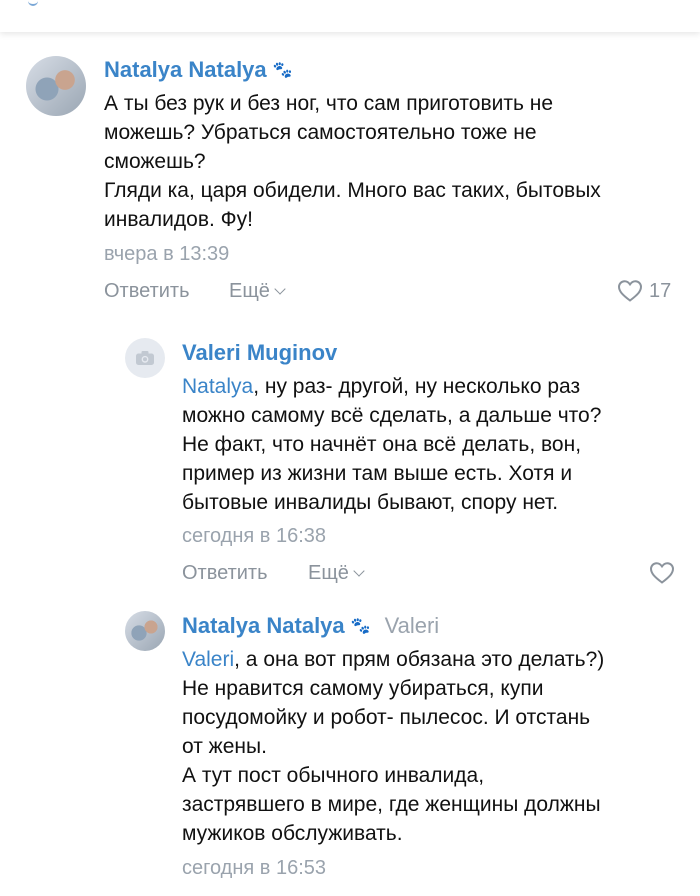 Image resolution: width=700 pixels, height=896 pixels. I want to click on comment-line: пример из жизни там выше есть. Хотя и, so click(377, 473).